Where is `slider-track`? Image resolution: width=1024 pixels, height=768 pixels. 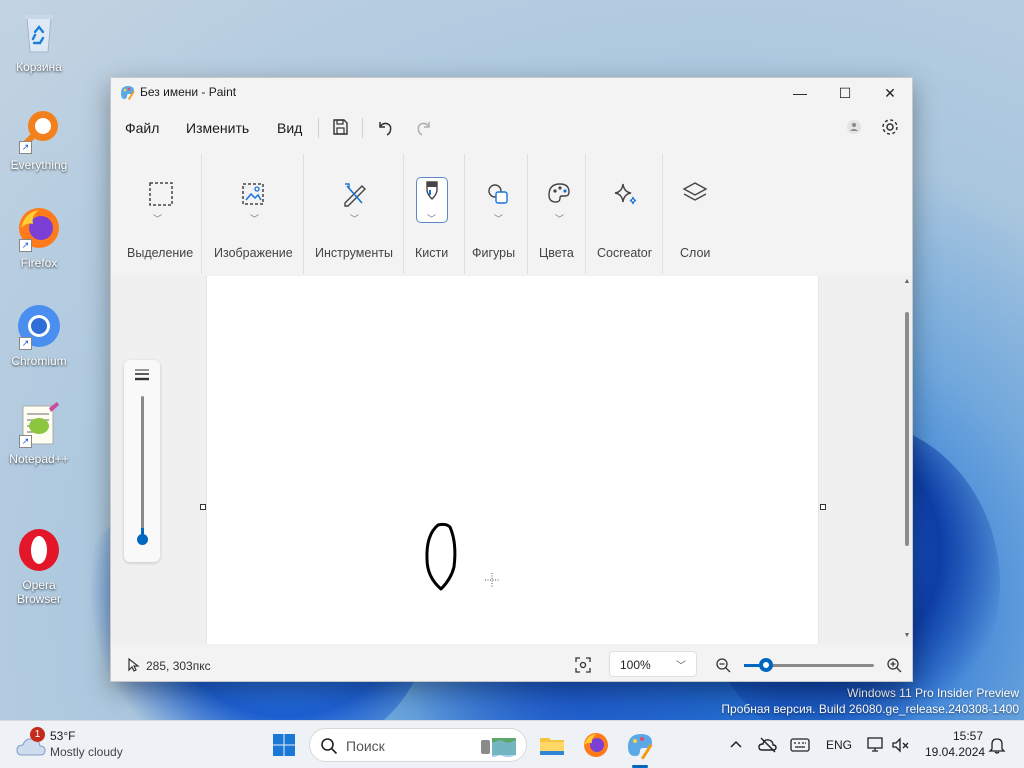 slider-track is located at coordinates (142, 466).